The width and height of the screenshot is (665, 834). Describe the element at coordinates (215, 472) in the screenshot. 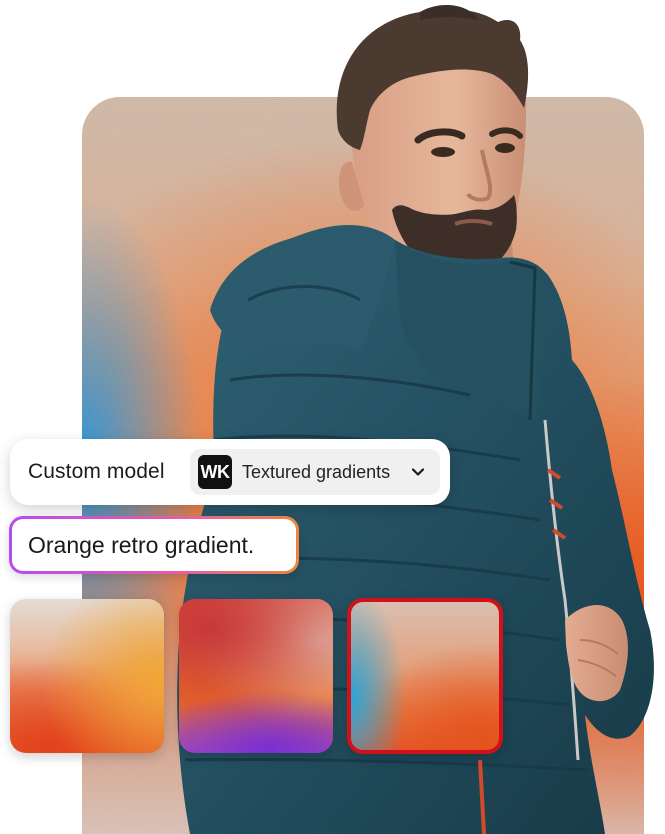

I see `model-badge: WK` at that location.